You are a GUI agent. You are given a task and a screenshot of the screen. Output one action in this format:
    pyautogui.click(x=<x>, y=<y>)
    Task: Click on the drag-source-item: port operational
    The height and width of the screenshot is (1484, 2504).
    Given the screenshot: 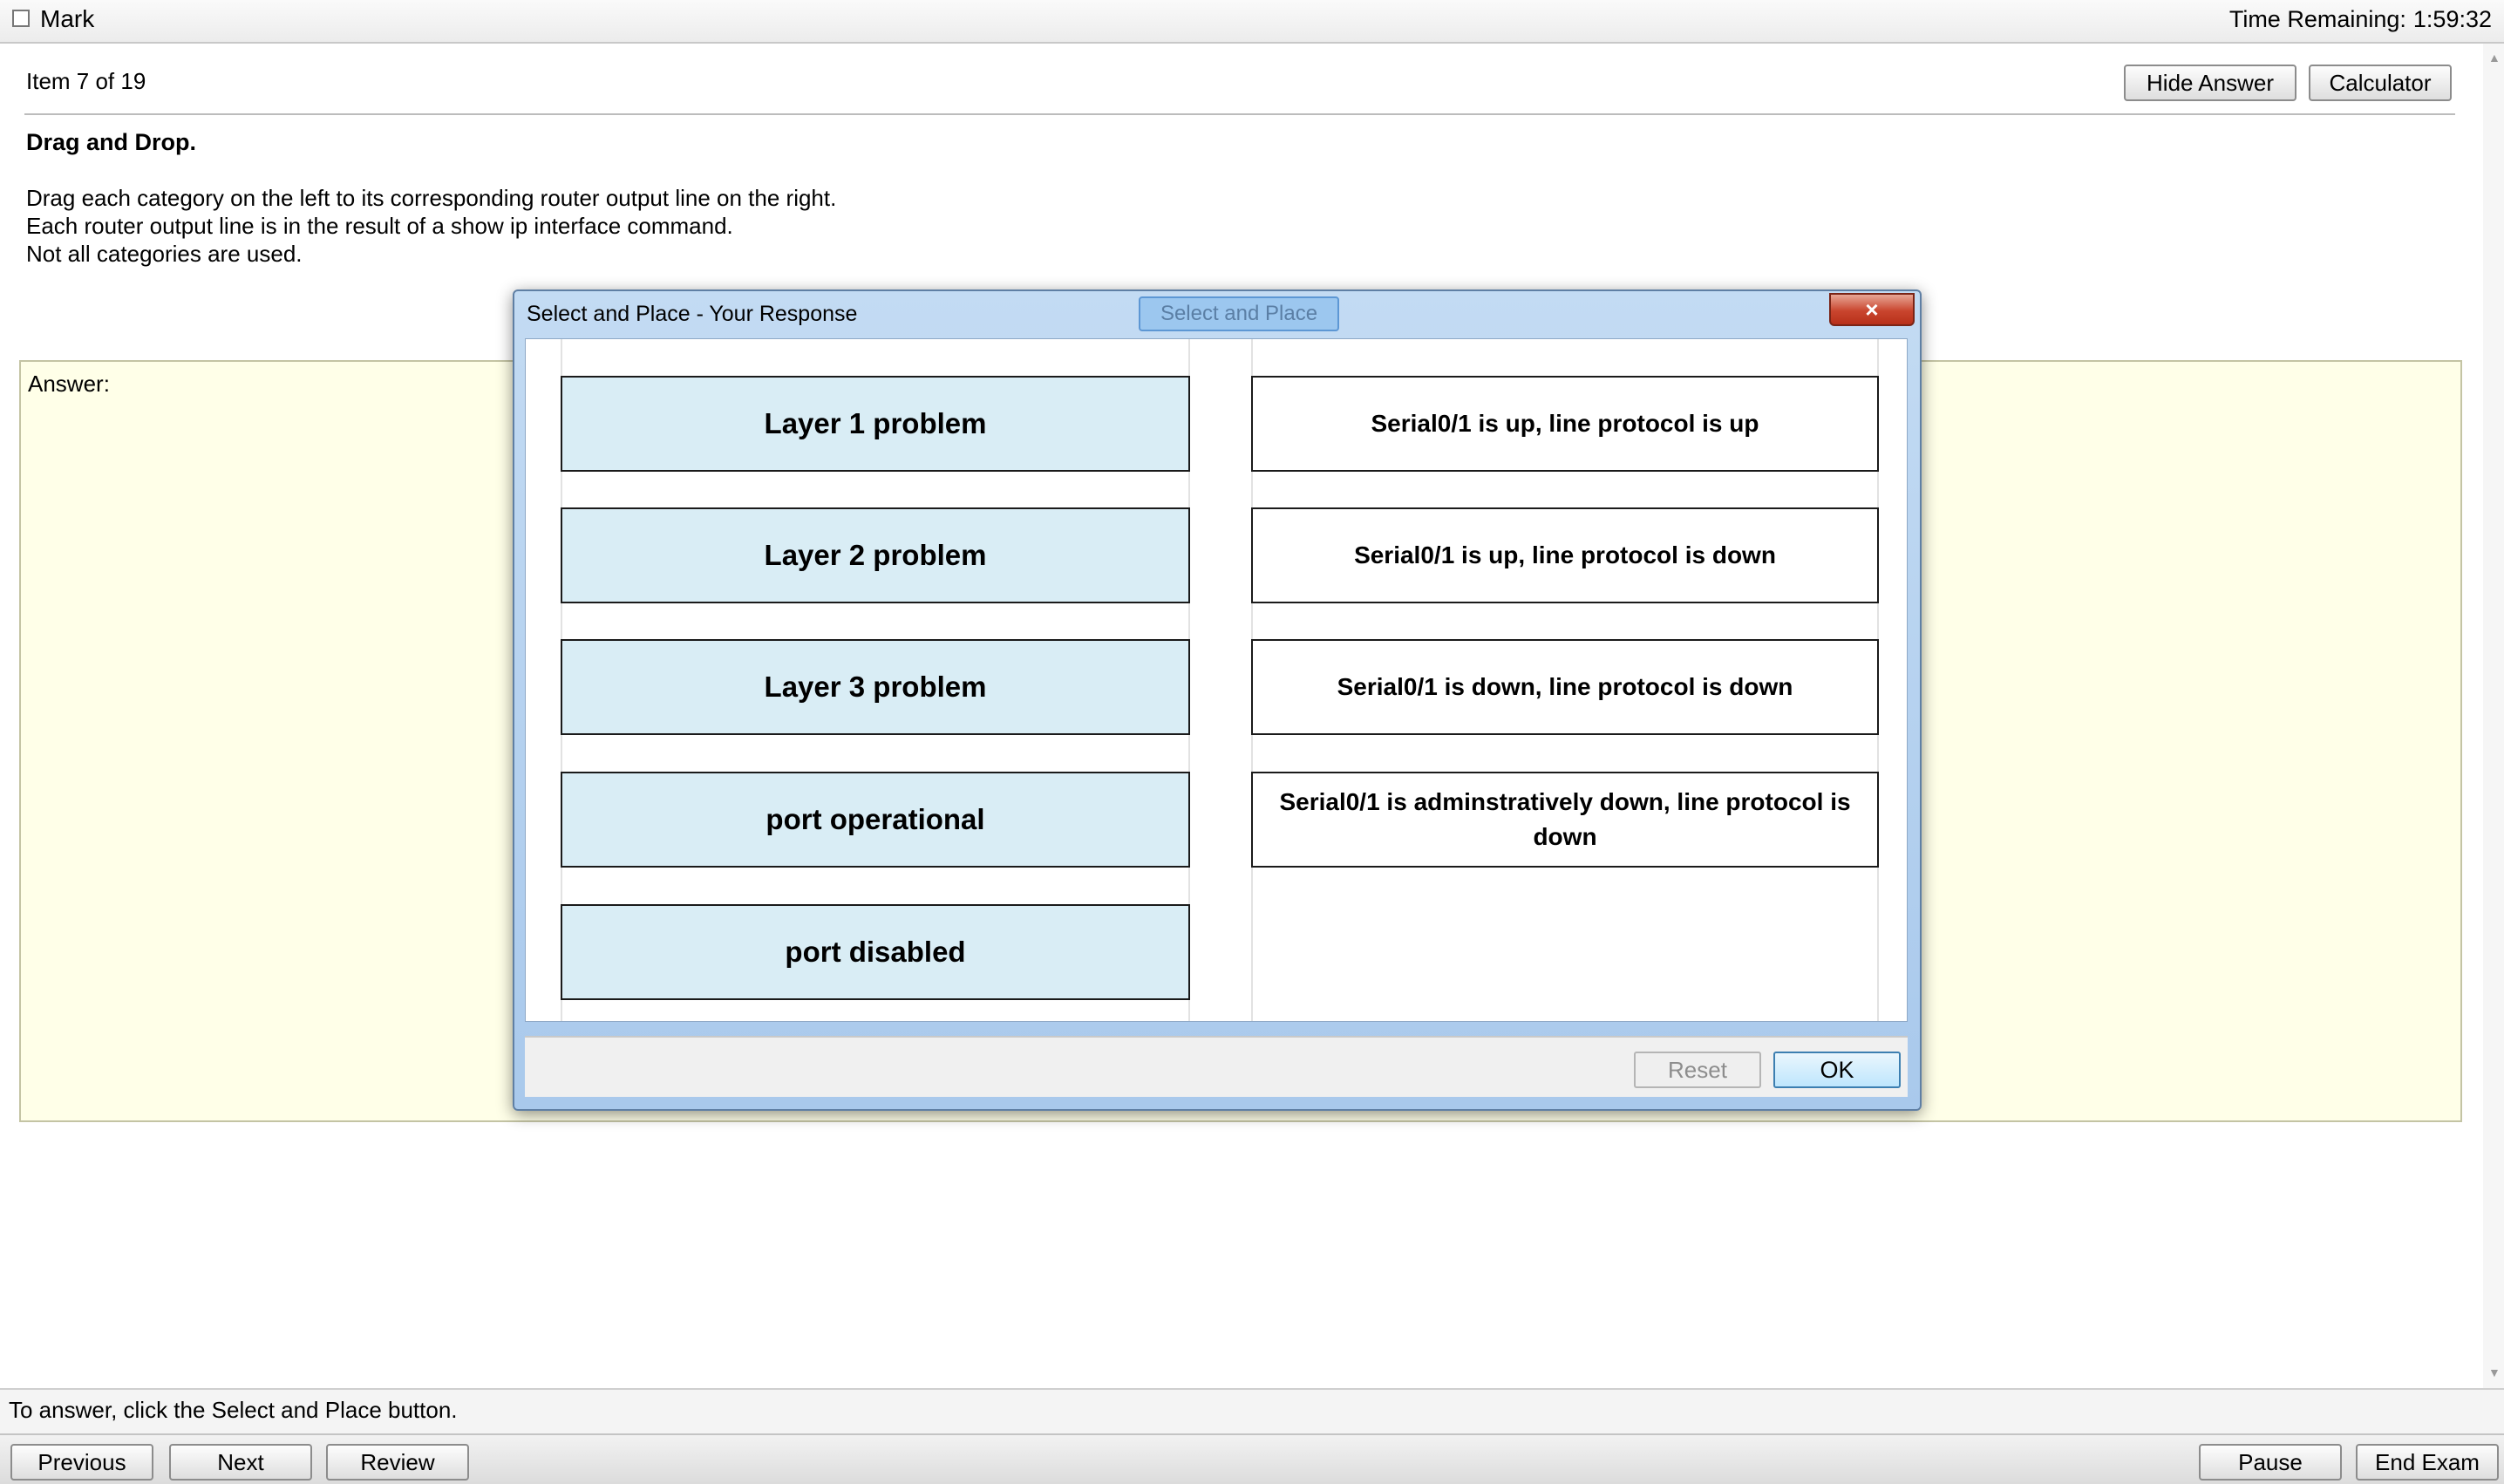 What is the action you would take?
    pyautogui.click(x=875, y=820)
    